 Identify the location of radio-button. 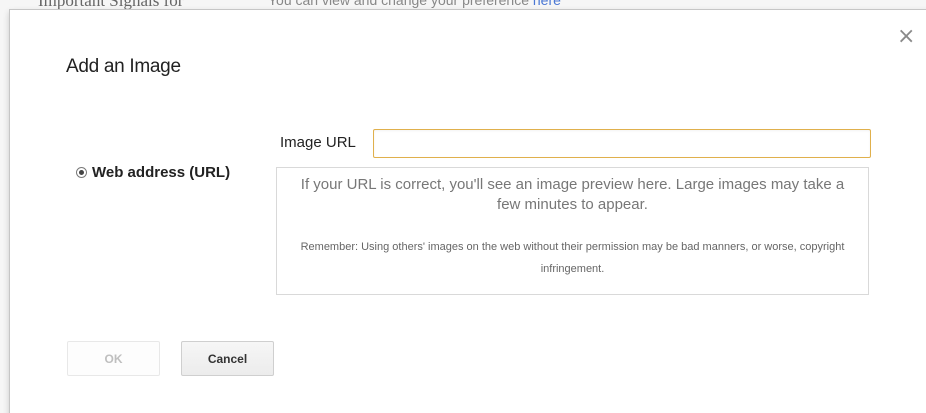
(81, 172).